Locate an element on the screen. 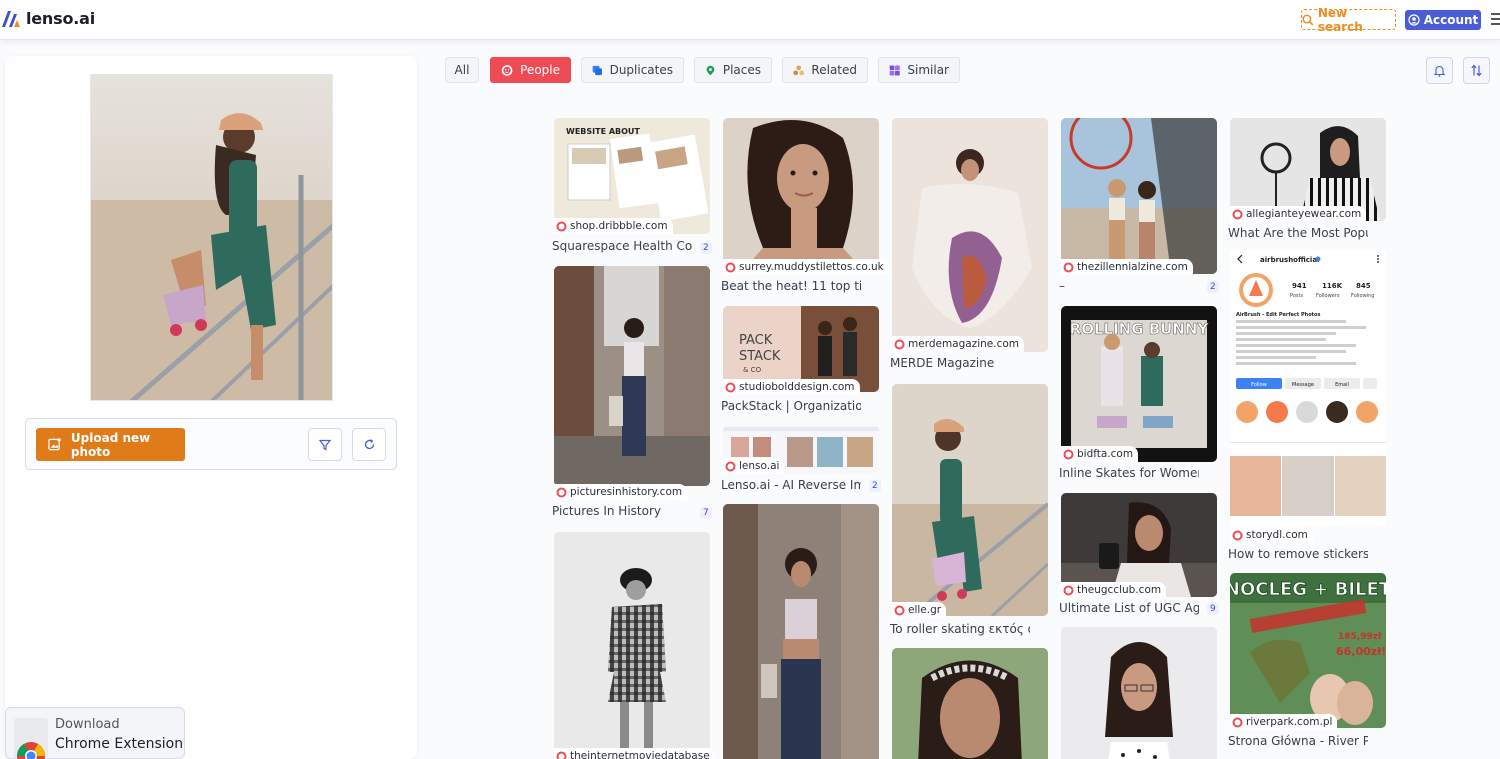  brand-logo: lenso.ai is located at coordinates (48, 18).